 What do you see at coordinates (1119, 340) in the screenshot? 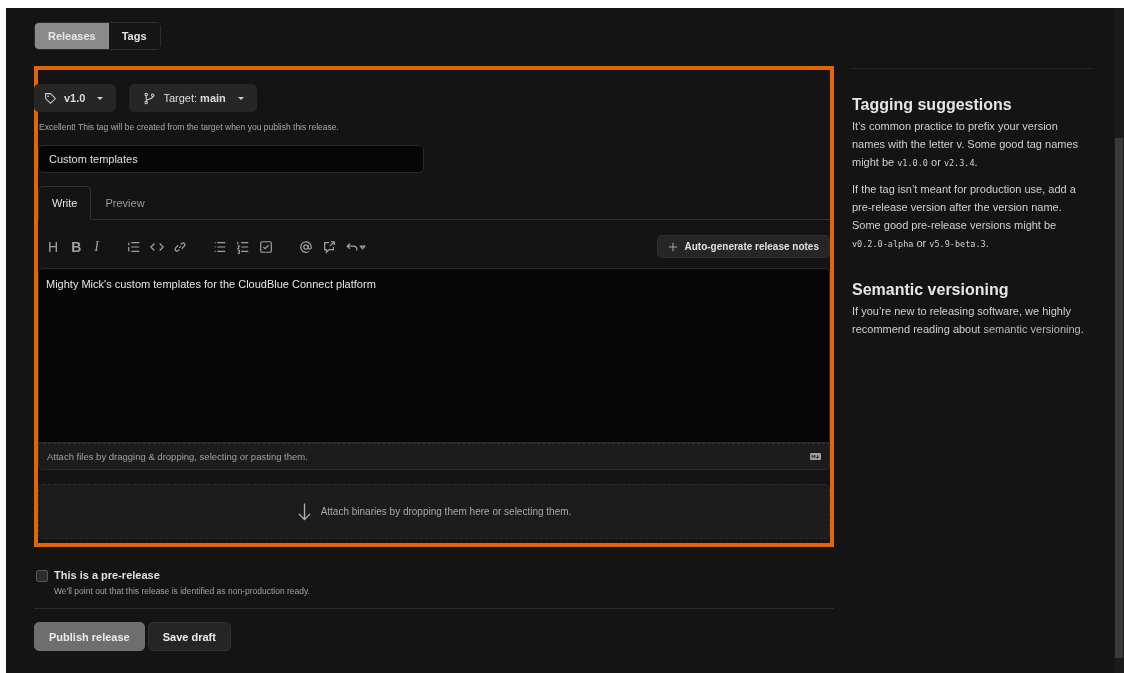
I see `scrollbar` at bounding box center [1119, 340].